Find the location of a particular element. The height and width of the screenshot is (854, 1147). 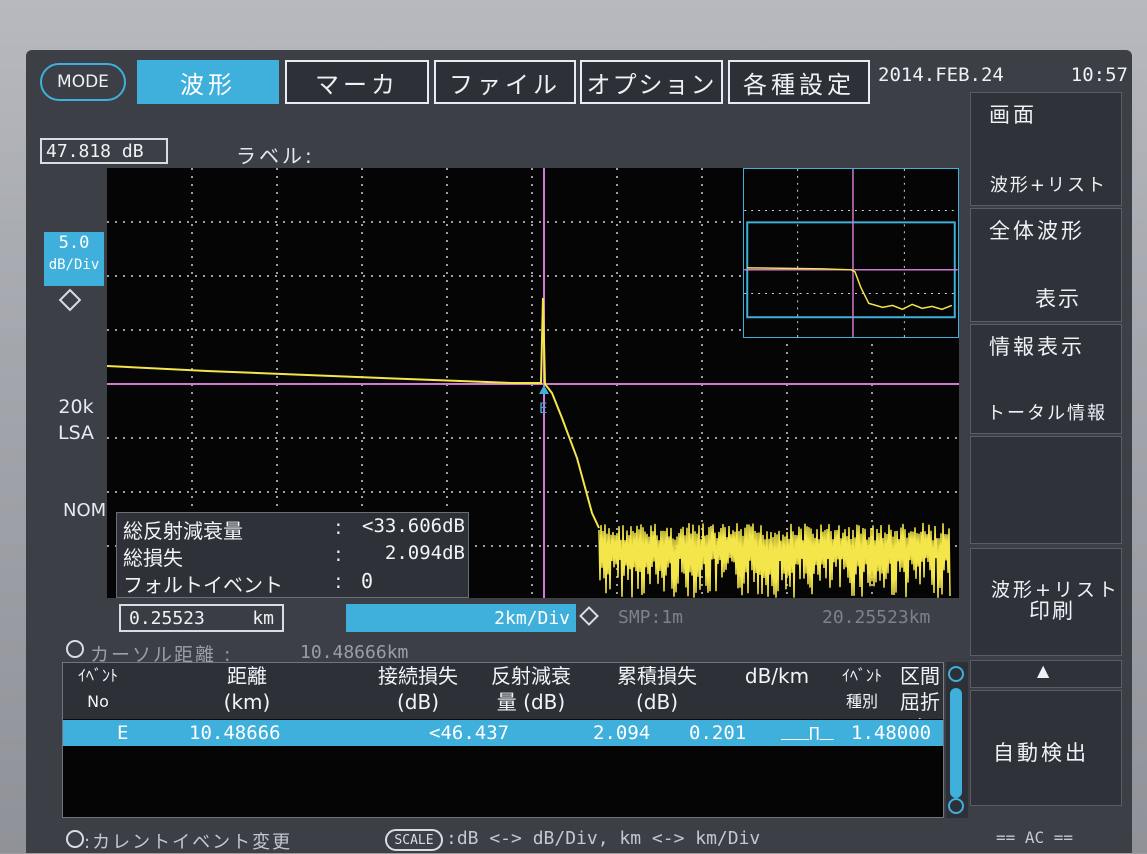

total-loss-value: 2.094dB is located at coordinates (424, 553).